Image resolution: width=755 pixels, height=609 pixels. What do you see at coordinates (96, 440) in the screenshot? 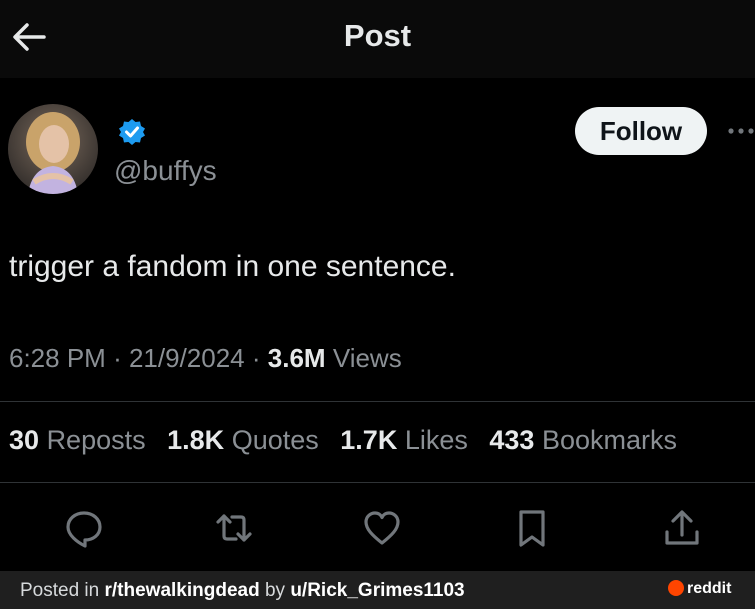
I see `stat-label: Reposts` at bounding box center [96, 440].